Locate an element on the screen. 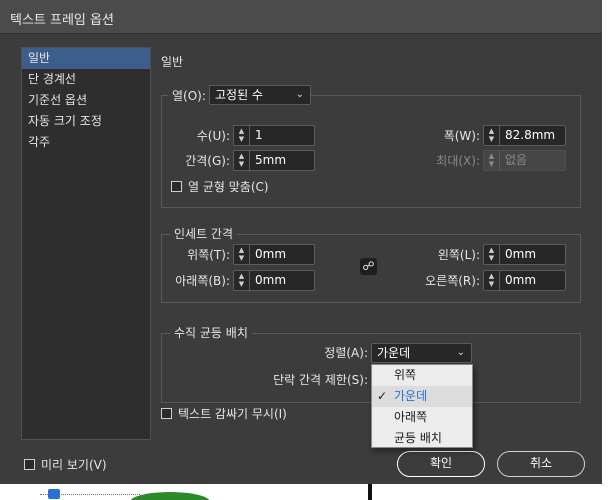  align-dropdown-list: 위쪽 ✓ 가운데 아래쪽 균등 배치 is located at coordinates (422, 406).